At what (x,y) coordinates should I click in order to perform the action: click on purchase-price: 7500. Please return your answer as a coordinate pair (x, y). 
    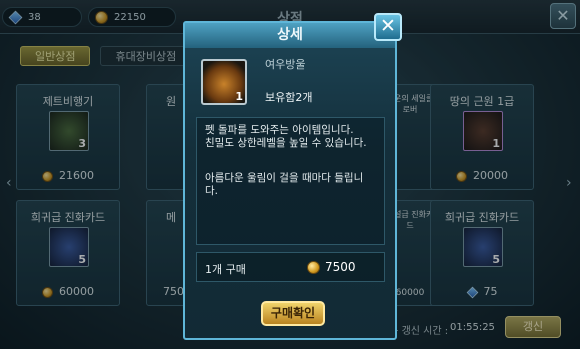
    Looking at the image, I should click on (331, 267).